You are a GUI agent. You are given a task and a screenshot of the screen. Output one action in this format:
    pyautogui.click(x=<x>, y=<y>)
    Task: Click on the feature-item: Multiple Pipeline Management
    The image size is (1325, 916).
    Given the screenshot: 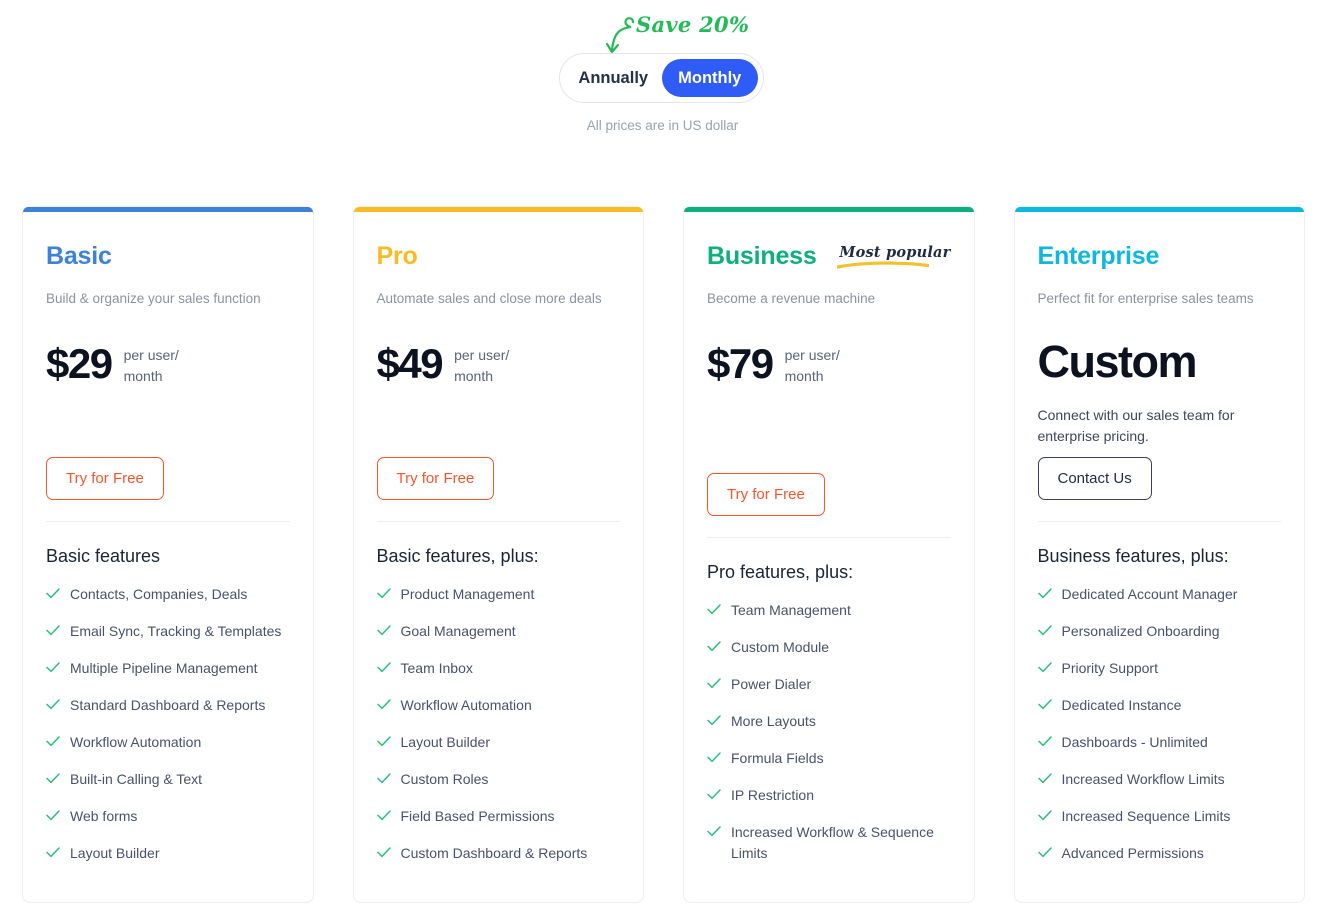 What is the action you would take?
    pyautogui.click(x=168, y=668)
    